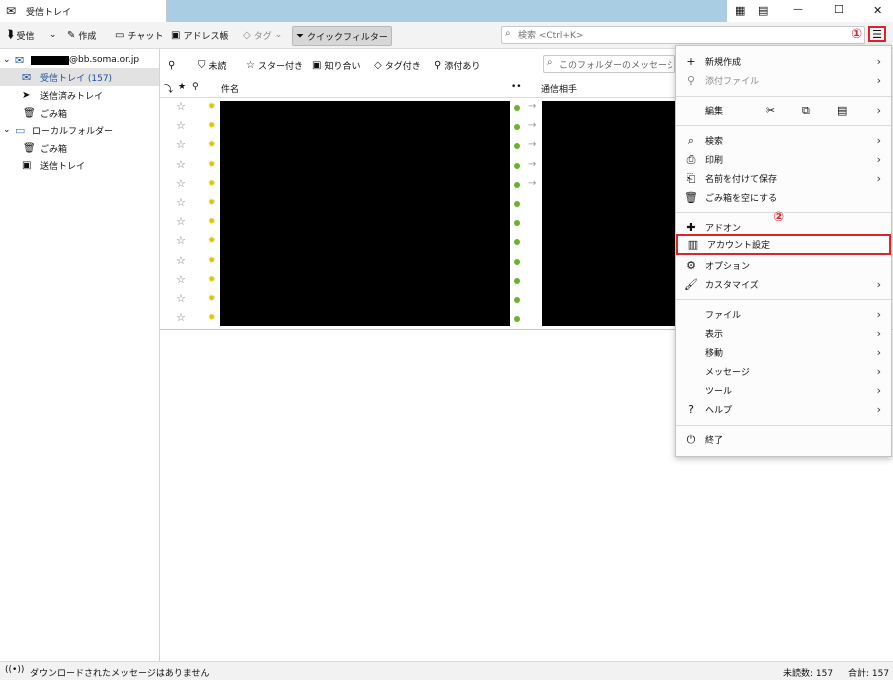 The image size is (893, 680). Describe the element at coordinates (21, 35) in the screenshot. I see `get-mail-button: ⮯ 受信` at that location.